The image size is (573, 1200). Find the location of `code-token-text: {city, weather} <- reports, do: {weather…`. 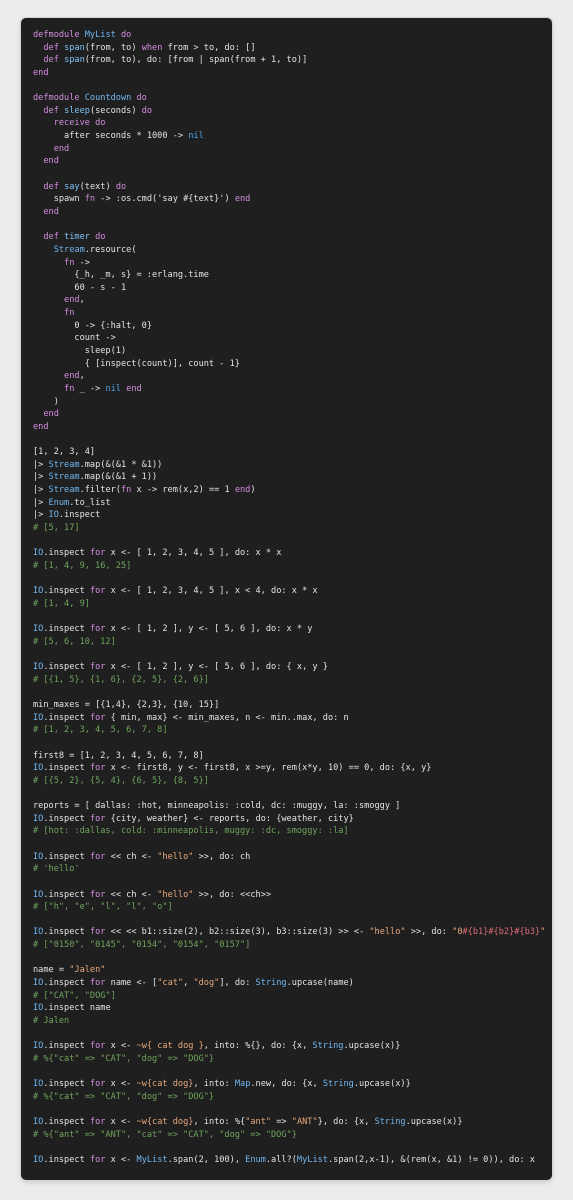

code-token-text: {city, weather} <- reports, do: {weather… is located at coordinates (229, 818).